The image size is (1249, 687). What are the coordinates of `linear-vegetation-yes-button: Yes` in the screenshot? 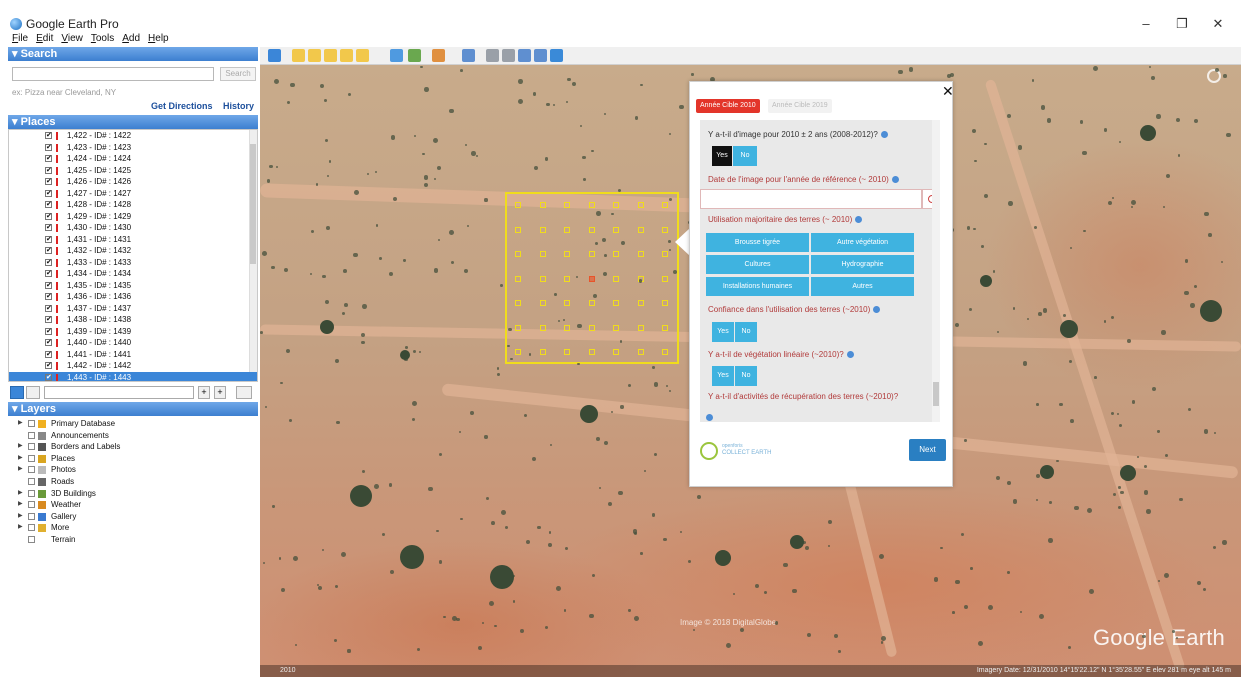 It's located at (723, 376).